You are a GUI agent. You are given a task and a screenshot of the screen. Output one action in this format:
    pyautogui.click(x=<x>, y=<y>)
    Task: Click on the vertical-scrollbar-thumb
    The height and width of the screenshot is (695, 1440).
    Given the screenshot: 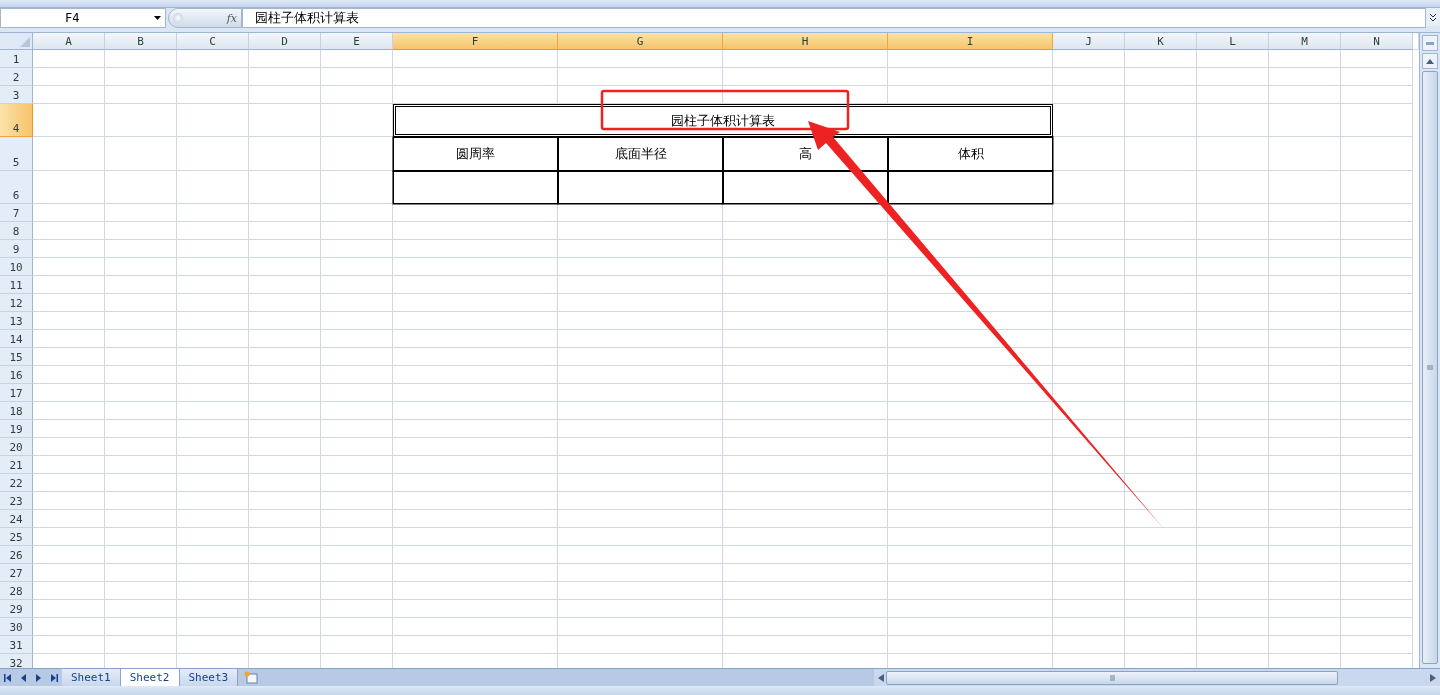 What is the action you would take?
    pyautogui.click(x=1430, y=367)
    